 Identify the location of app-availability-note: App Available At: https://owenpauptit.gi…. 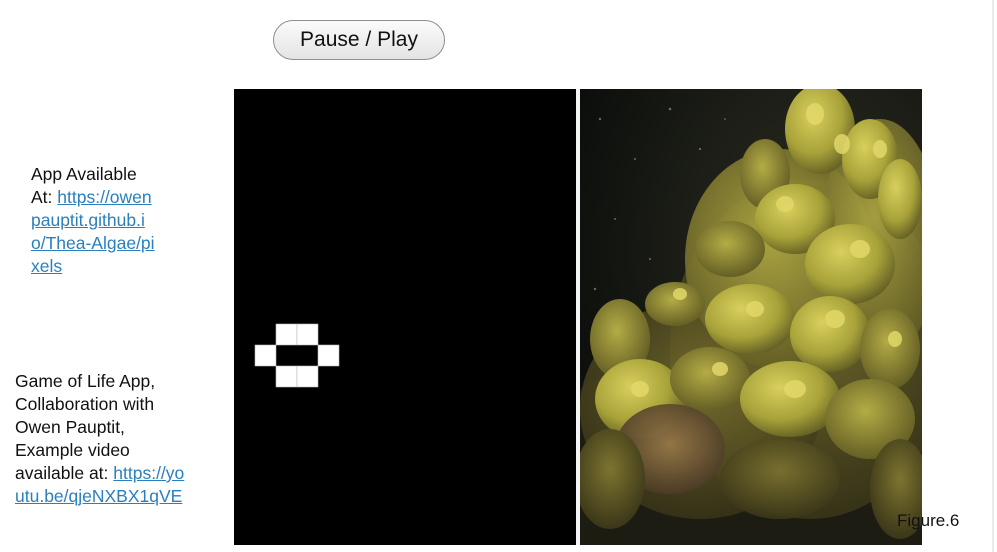
(95, 220).